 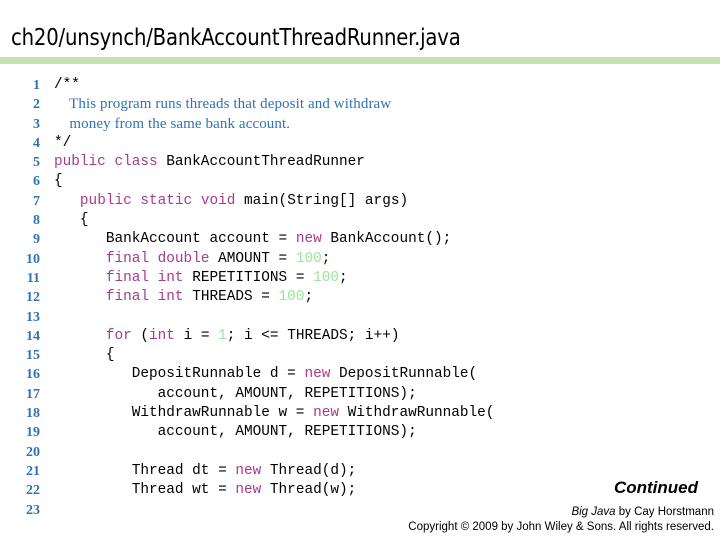 I want to click on code-text: money from the same bank account., so click(x=172, y=124).